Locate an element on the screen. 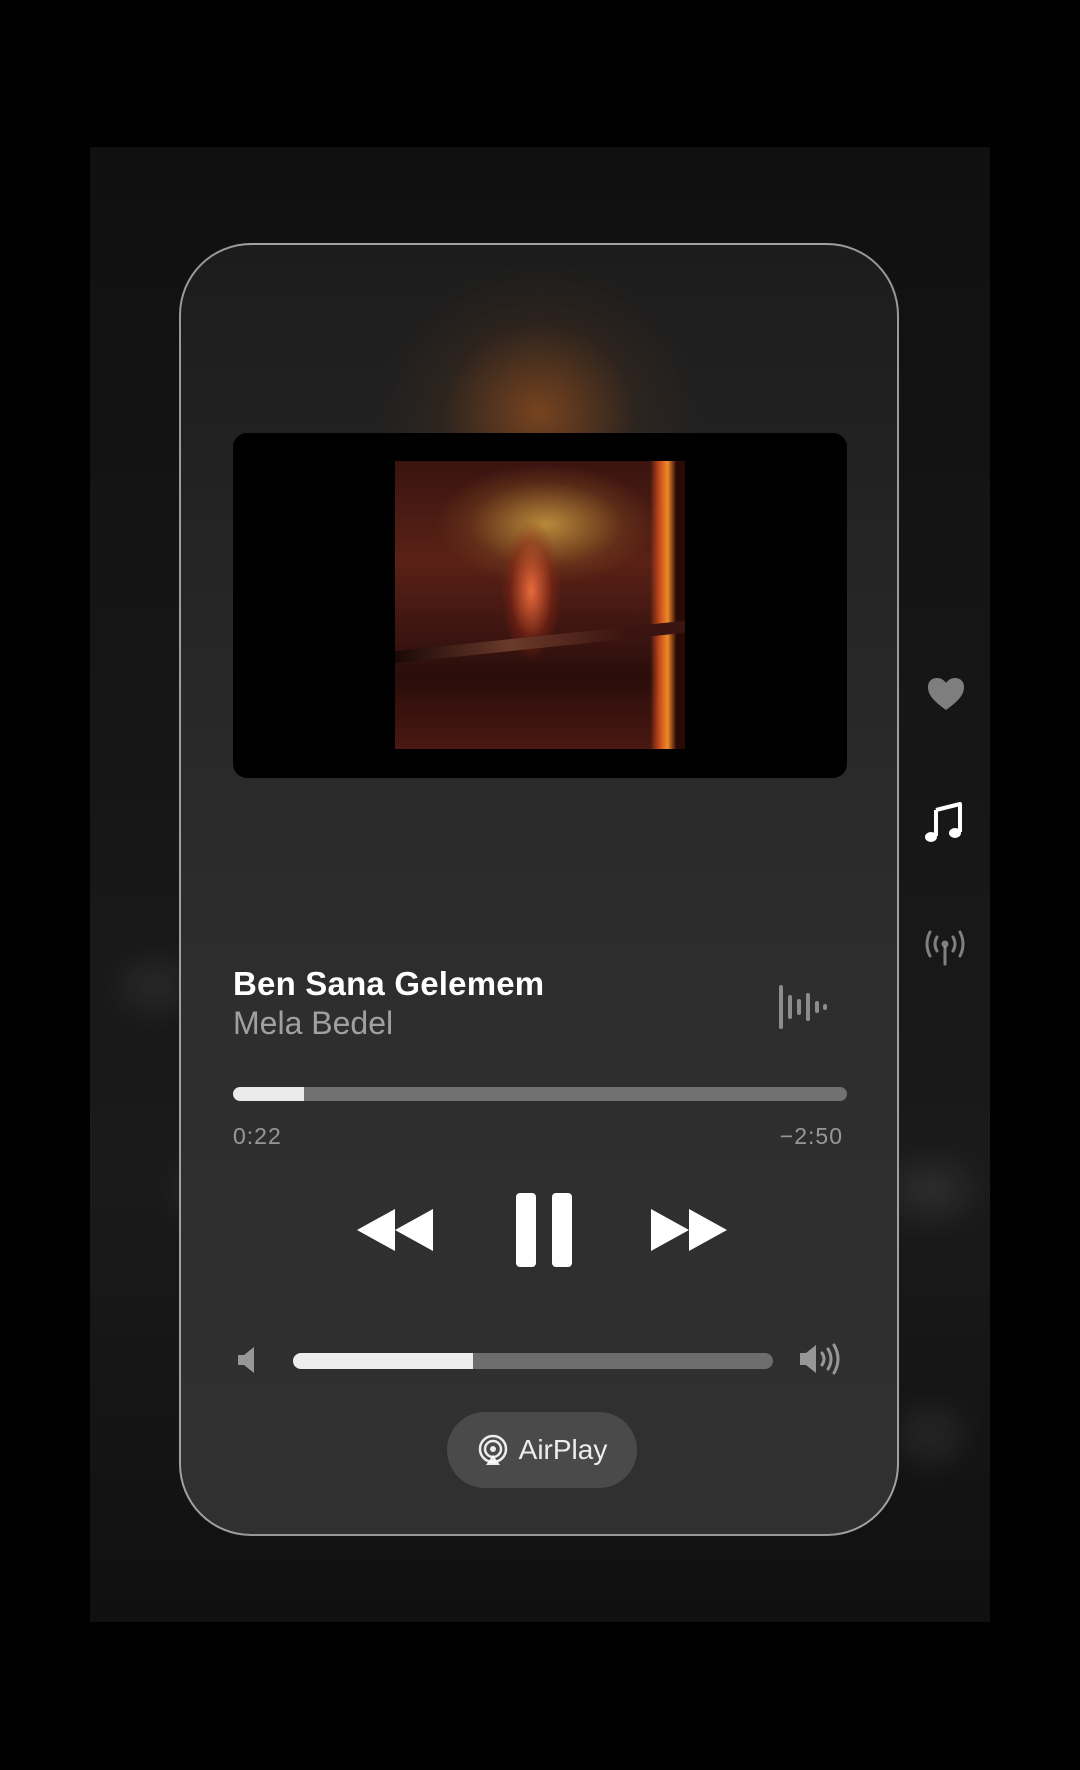 This screenshot has width=1080, height=1770. broadcast-icon is located at coordinates (945, 948).